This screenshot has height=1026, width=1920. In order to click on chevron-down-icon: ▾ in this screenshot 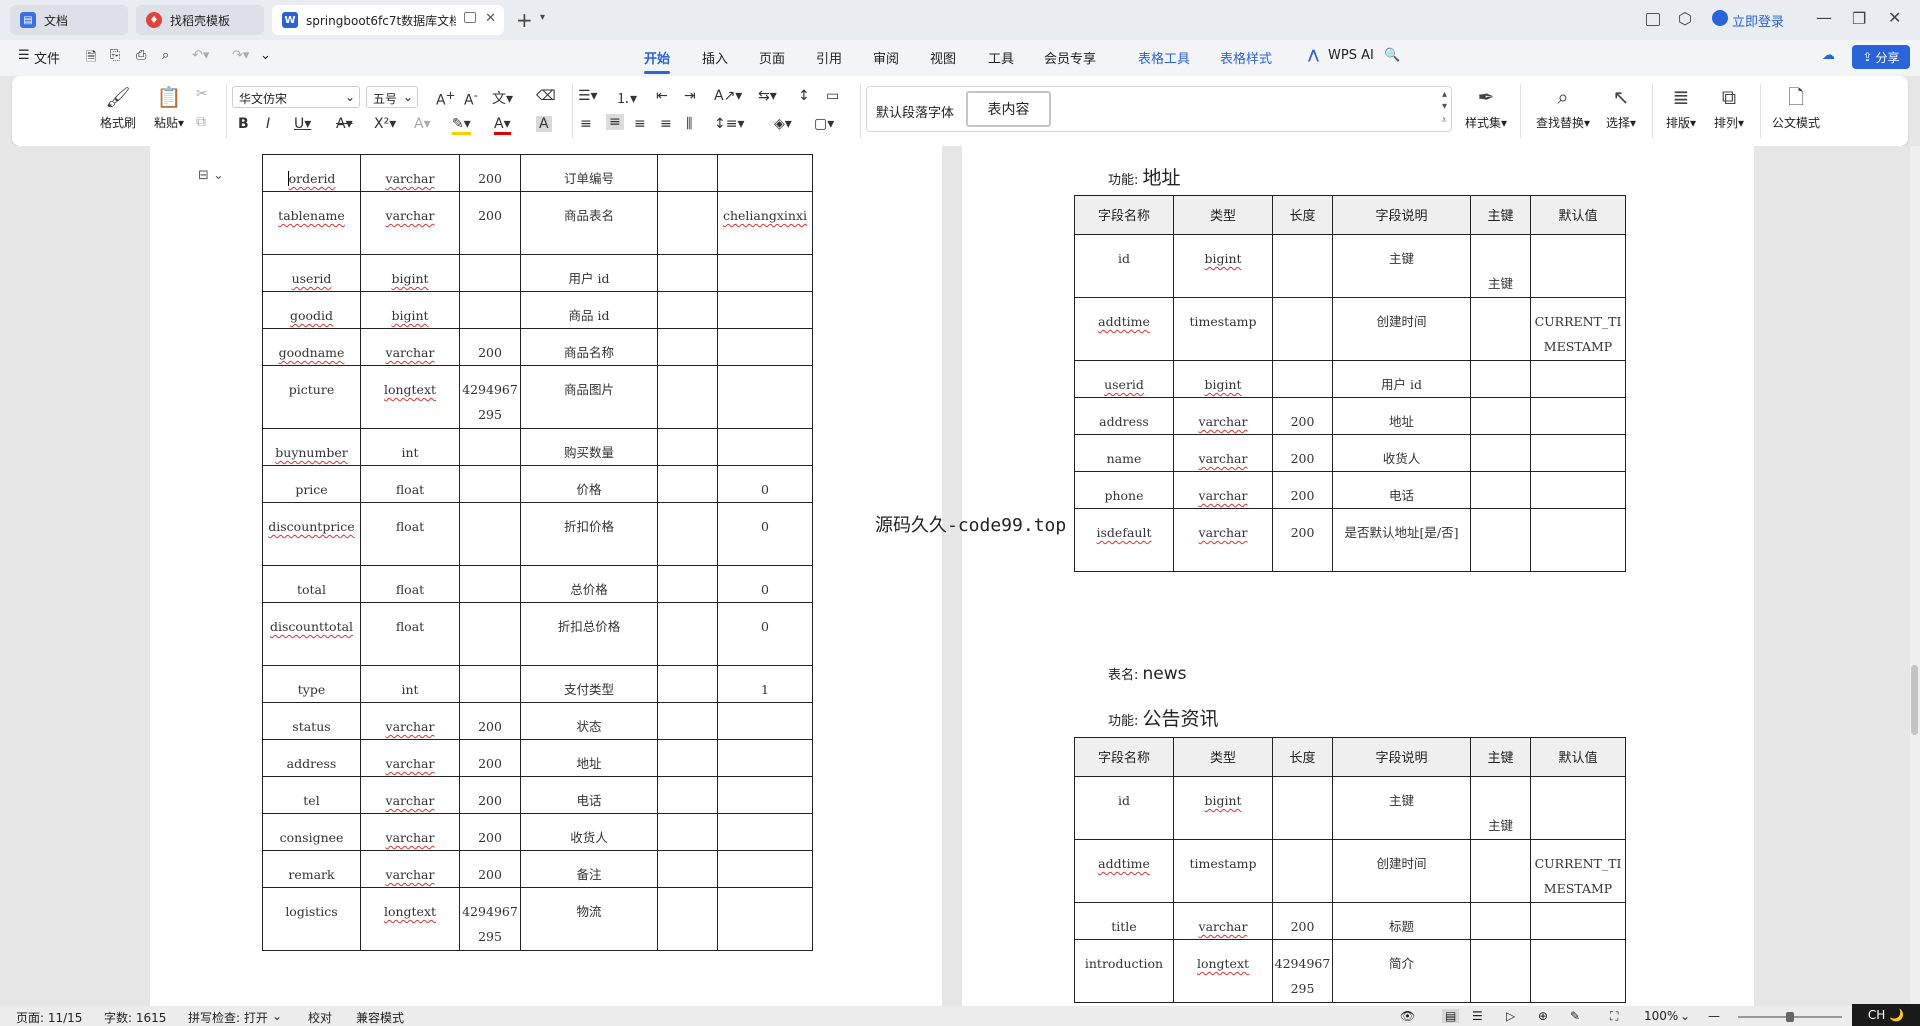, I will do `click(542, 17)`.